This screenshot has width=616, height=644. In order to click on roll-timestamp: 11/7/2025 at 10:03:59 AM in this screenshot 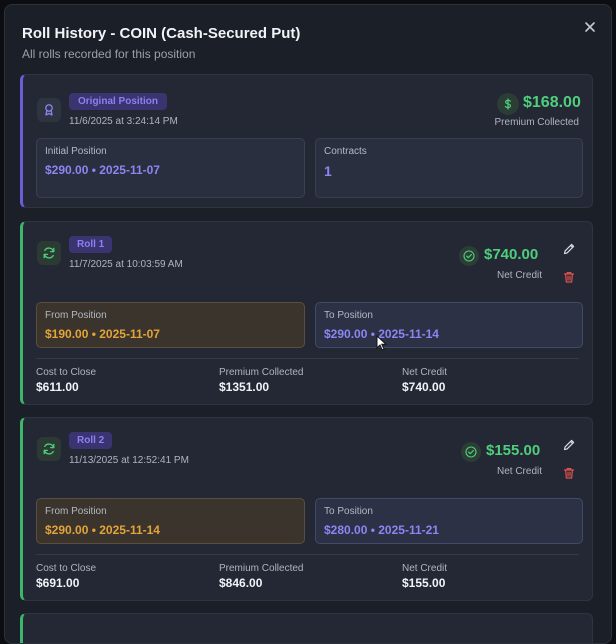, I will do `click(126, 264)`.